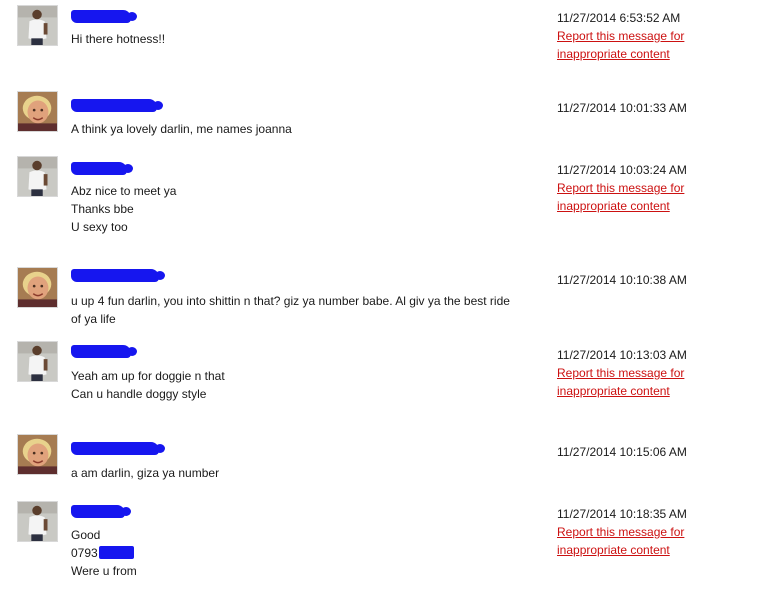 Image resolution: width=783 pixels, height=603 pixels. I want to click on message-timestamp: 11/27/2014 10:01:33 AM, so click(622, 108).